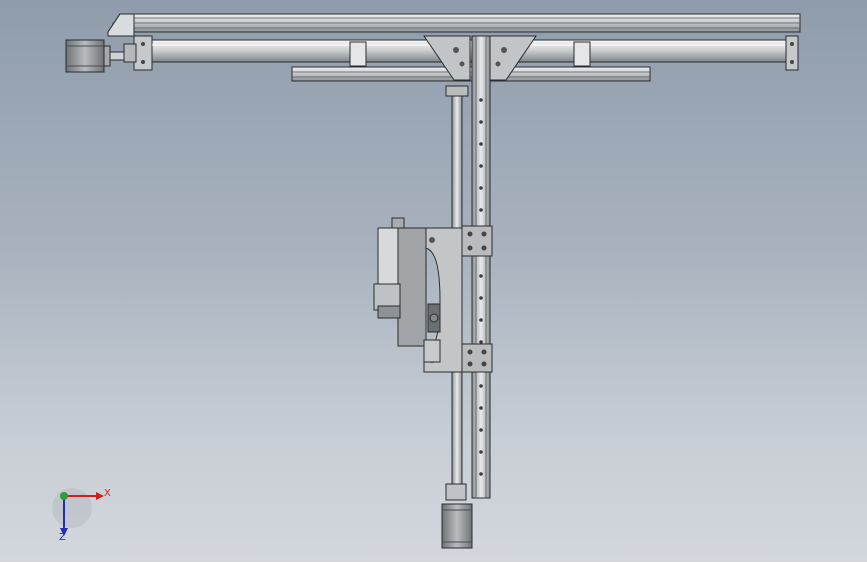  What do you see at coordinates (471, 74) in the screenshot?
I see `x-axis-lower-profile` at bounding box center [471, 74].